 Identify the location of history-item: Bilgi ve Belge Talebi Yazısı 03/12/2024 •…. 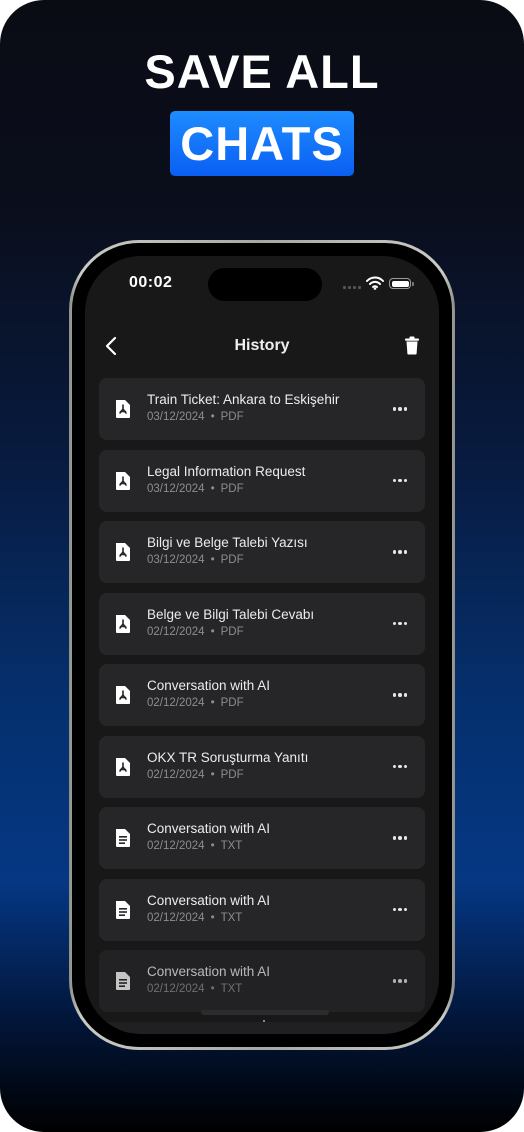
(262, 552).